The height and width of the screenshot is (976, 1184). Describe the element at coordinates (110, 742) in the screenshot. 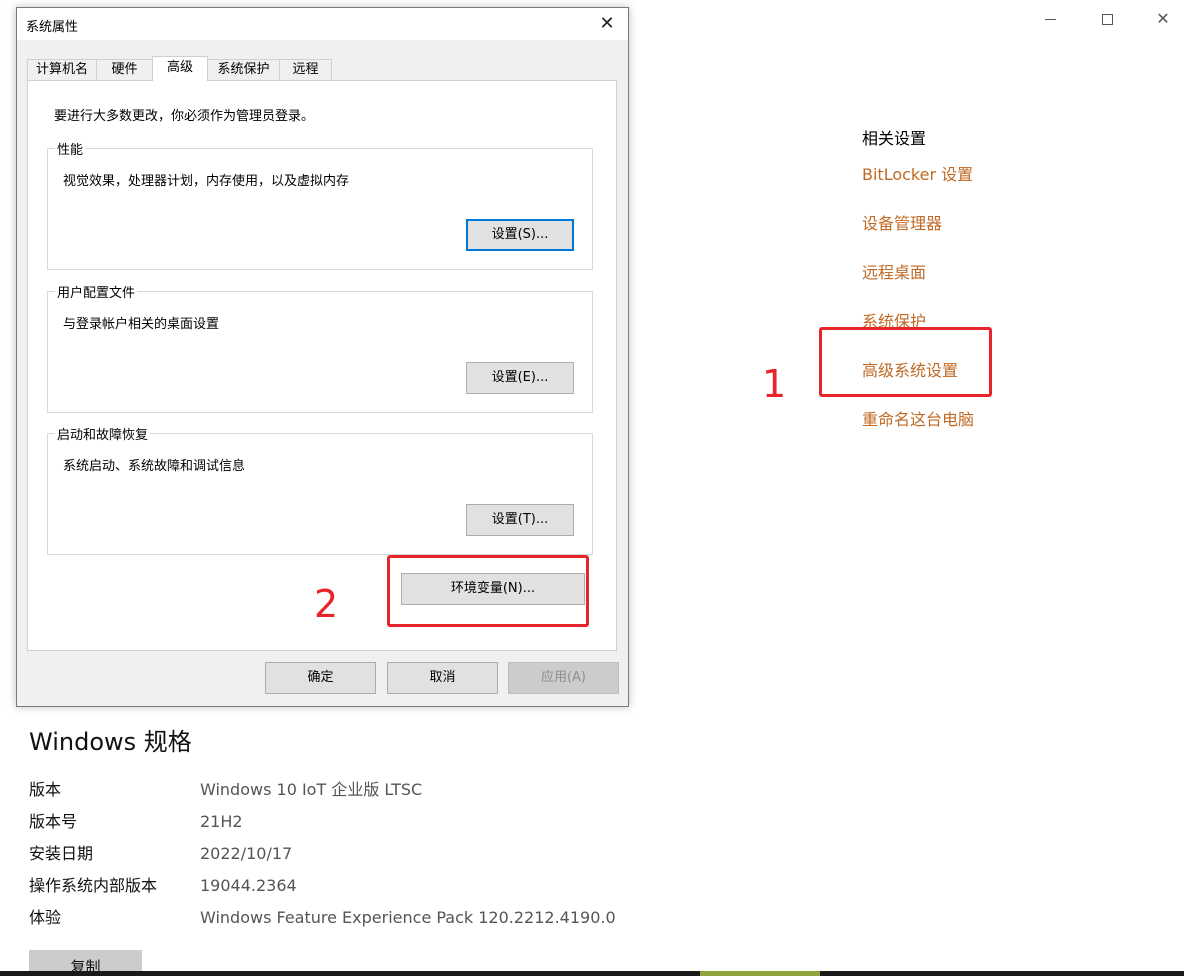

I see `windows-spec-title: Windows 规格` at that location.